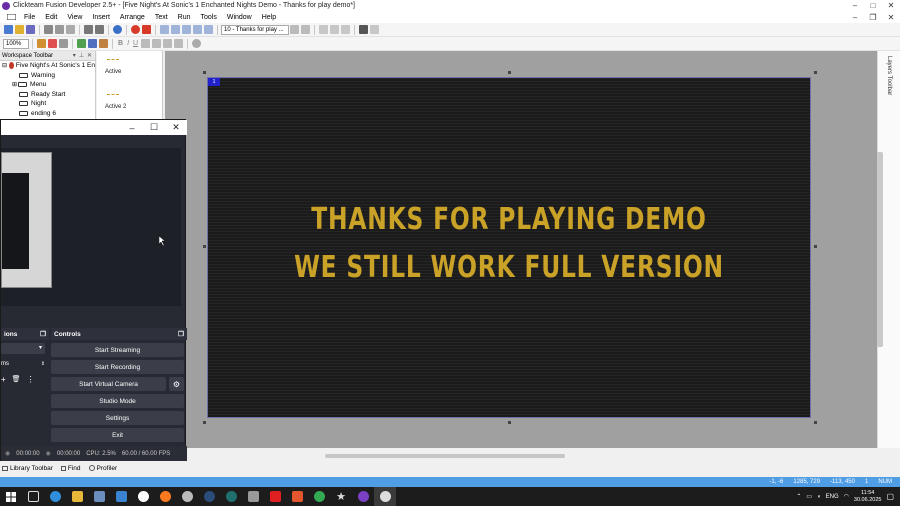  Describe the element at coordinates (363, 496) in the screenshot. I see `taskbar-fusion` at that location.